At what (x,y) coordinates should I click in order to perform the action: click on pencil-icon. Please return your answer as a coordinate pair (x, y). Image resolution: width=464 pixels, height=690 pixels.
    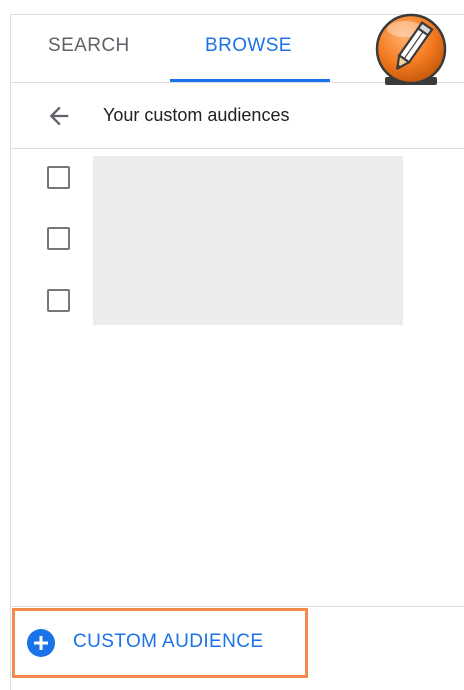
    Looking at the image, I should click on (411, 49).